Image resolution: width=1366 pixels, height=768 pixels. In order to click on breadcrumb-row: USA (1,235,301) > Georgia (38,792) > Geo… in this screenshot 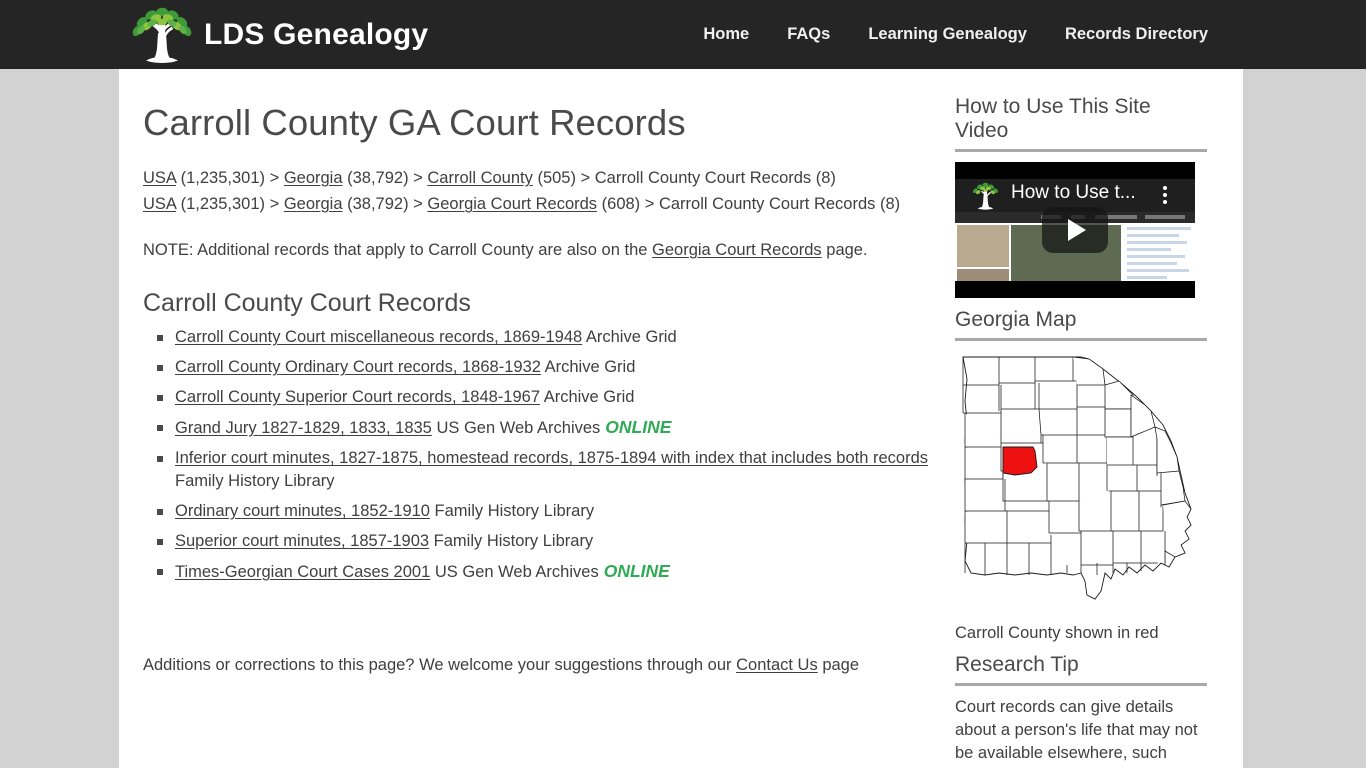, I will do `click(545, 204)`.